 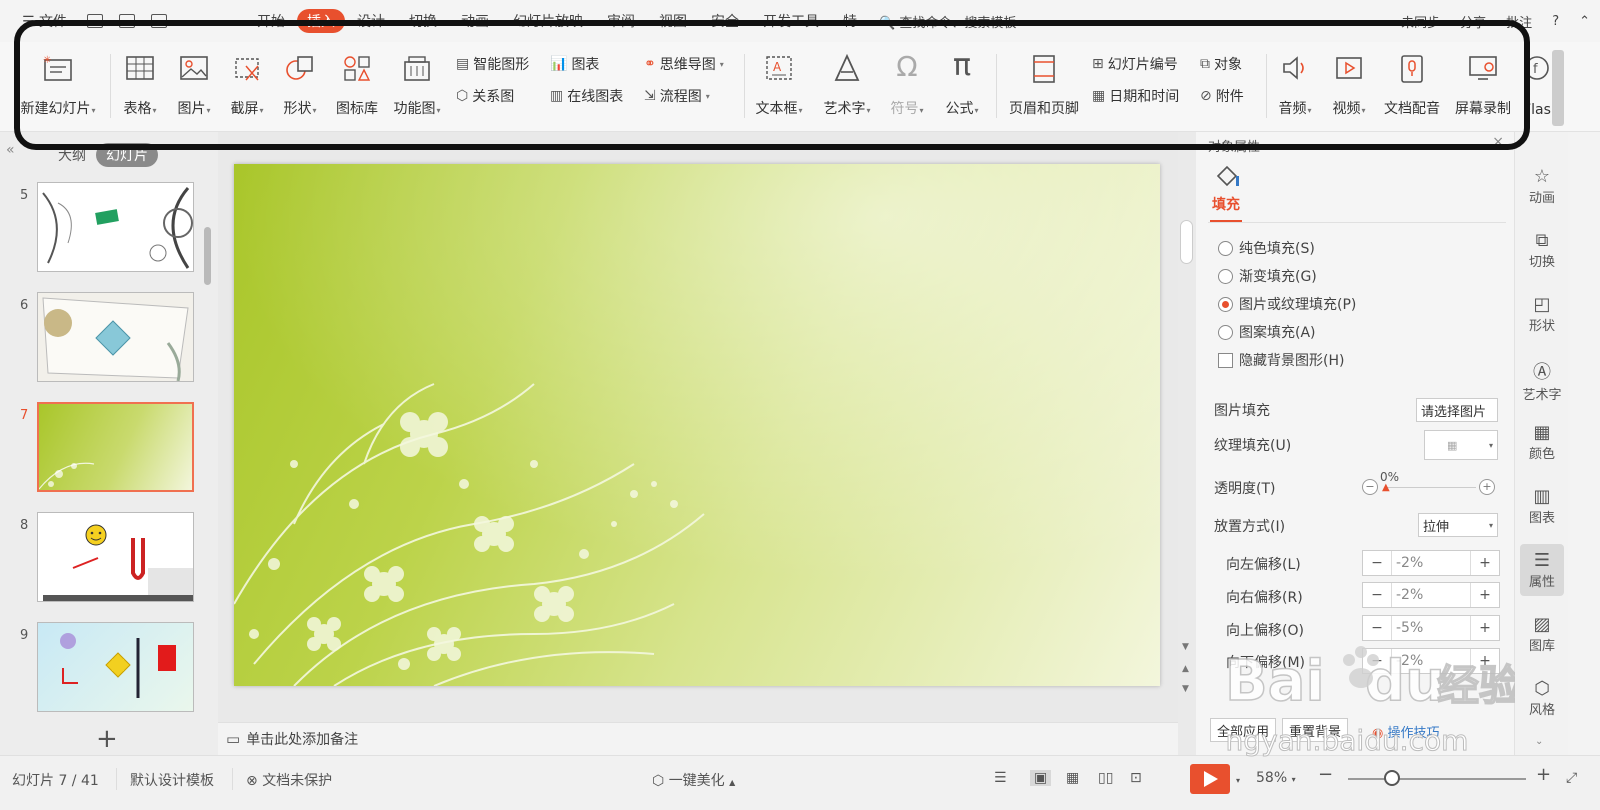 I want to click on pattern-fill-option: 图案填充(A), so click(x=1267, y=332).